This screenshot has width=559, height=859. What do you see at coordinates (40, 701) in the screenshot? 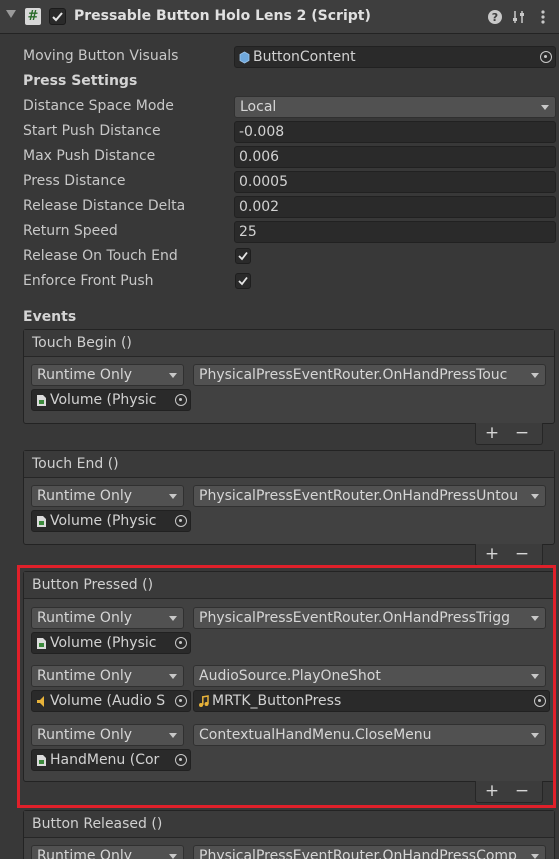
I see `audio-source-icon` at bounding box center [40, 701].